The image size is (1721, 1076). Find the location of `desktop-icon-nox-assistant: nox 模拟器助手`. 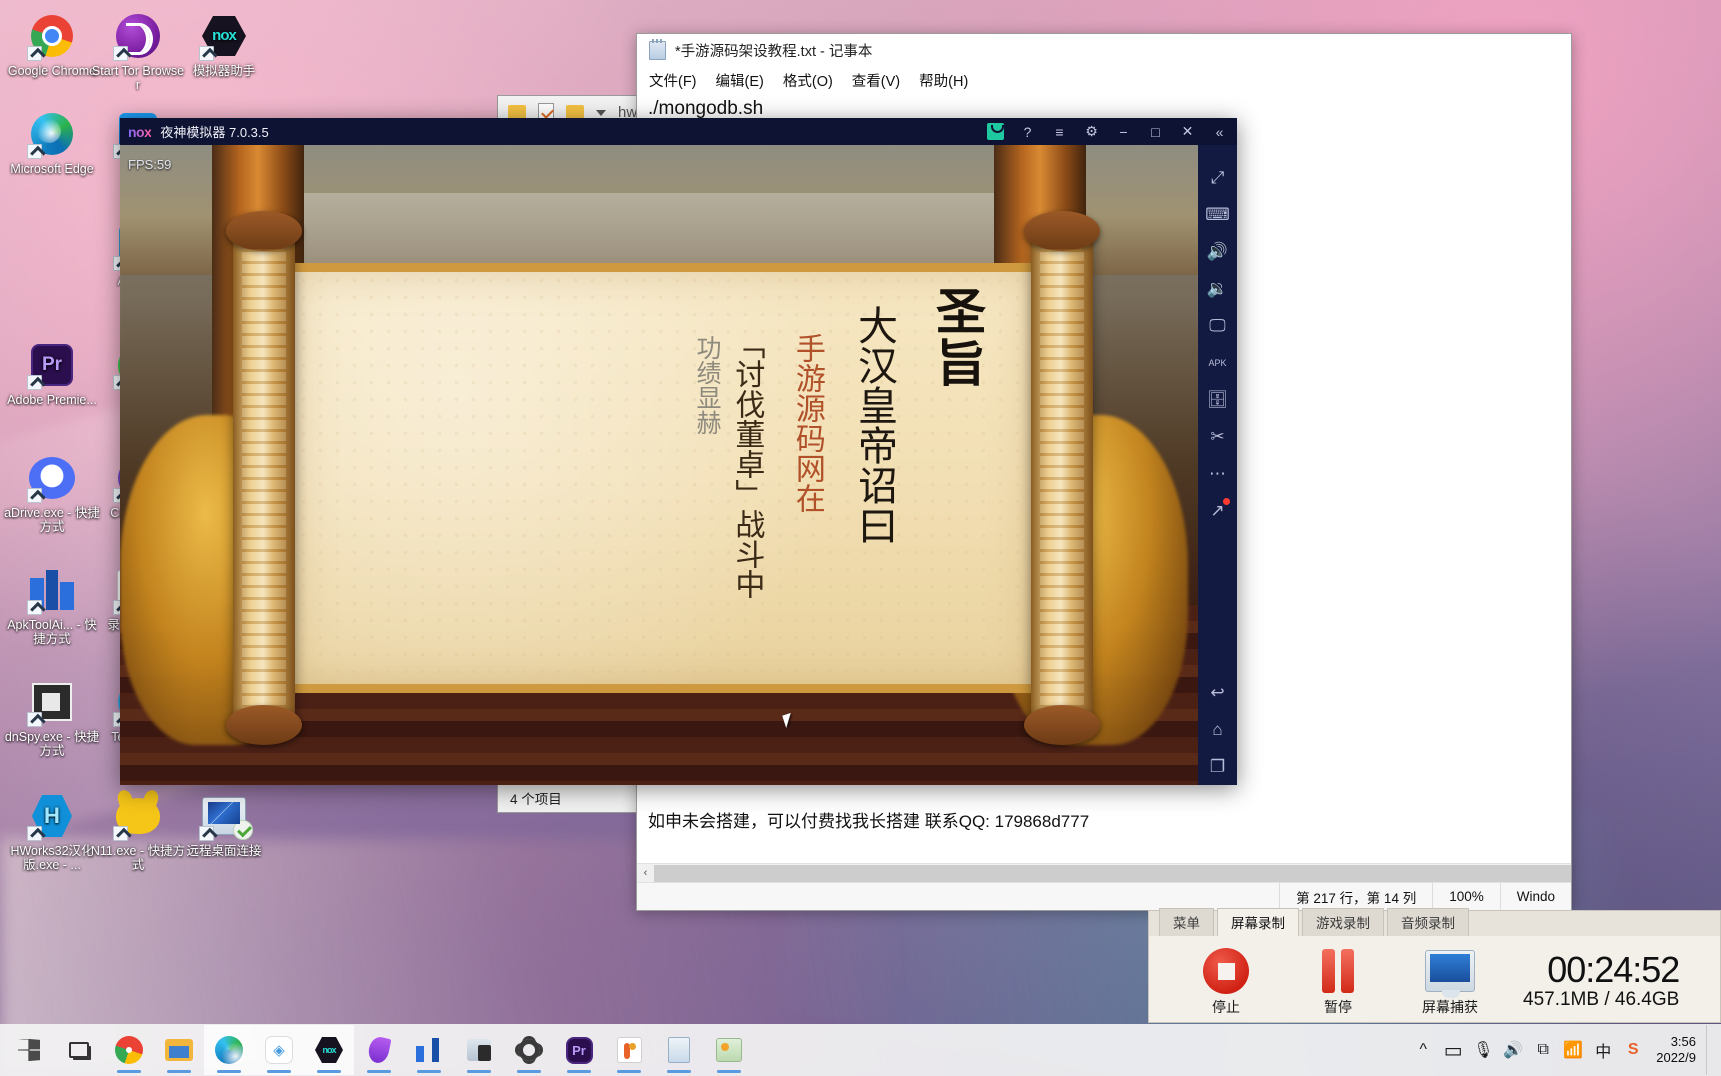

desktop-icon-nox-assistant: nox 模拟器助手 is located at coordinates (224, 45).